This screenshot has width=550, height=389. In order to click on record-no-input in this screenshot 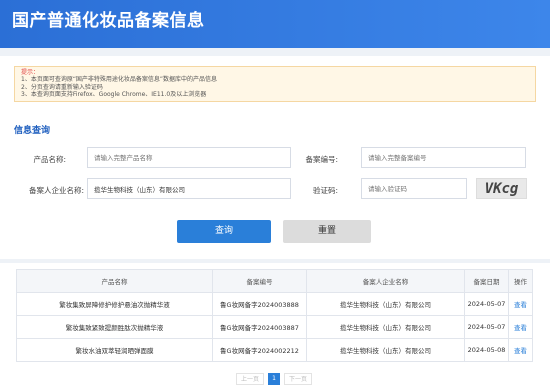, I will do `click(443, 157)`.